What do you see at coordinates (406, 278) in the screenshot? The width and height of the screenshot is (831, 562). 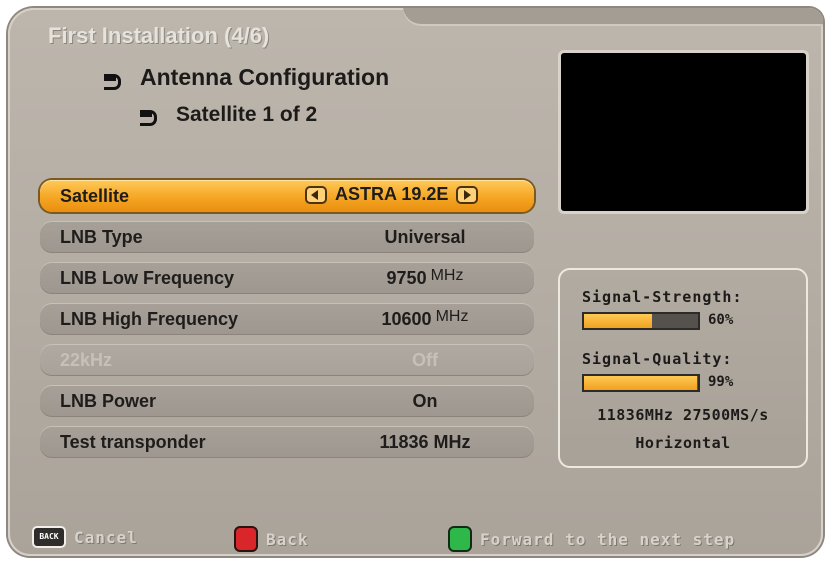 I see `value-text: 9750` at bounding box center [406, 278].